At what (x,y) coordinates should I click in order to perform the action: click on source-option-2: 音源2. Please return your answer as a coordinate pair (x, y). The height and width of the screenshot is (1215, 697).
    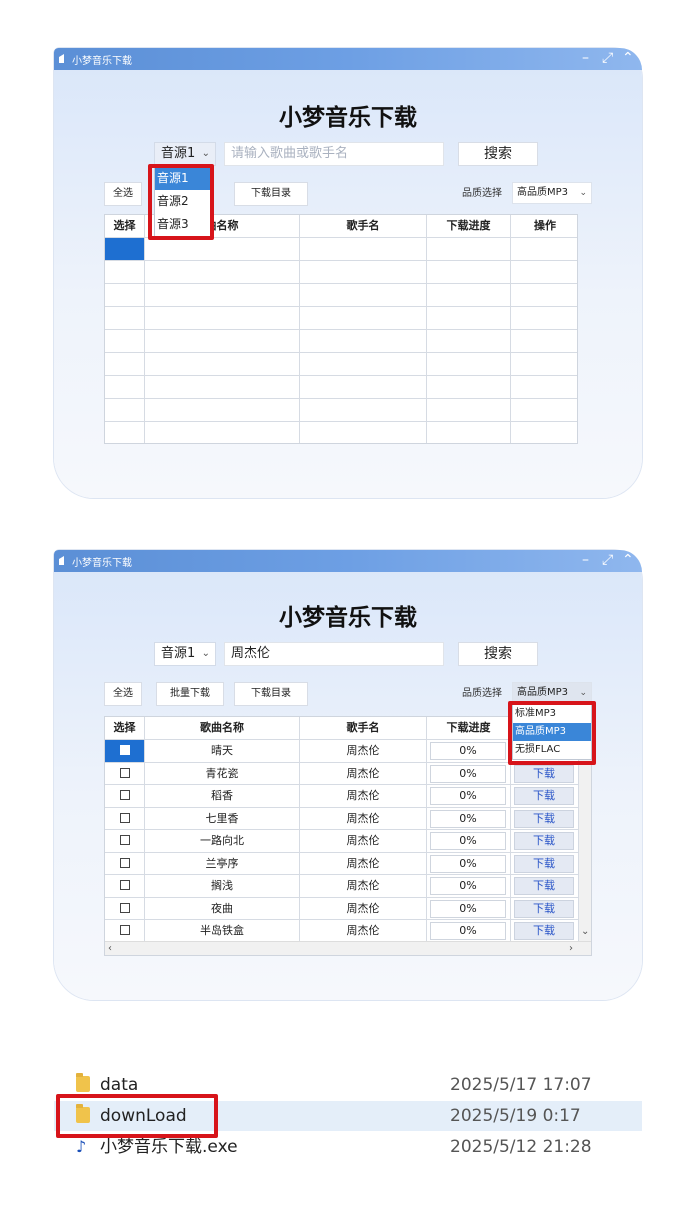
    Looking at the image, I should click on (183, 201).